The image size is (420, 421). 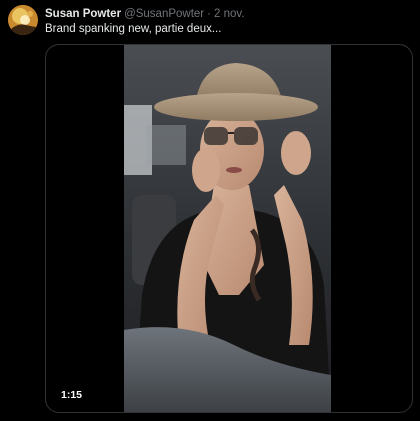 I want to click on avatar, so click(x=23, y=20).